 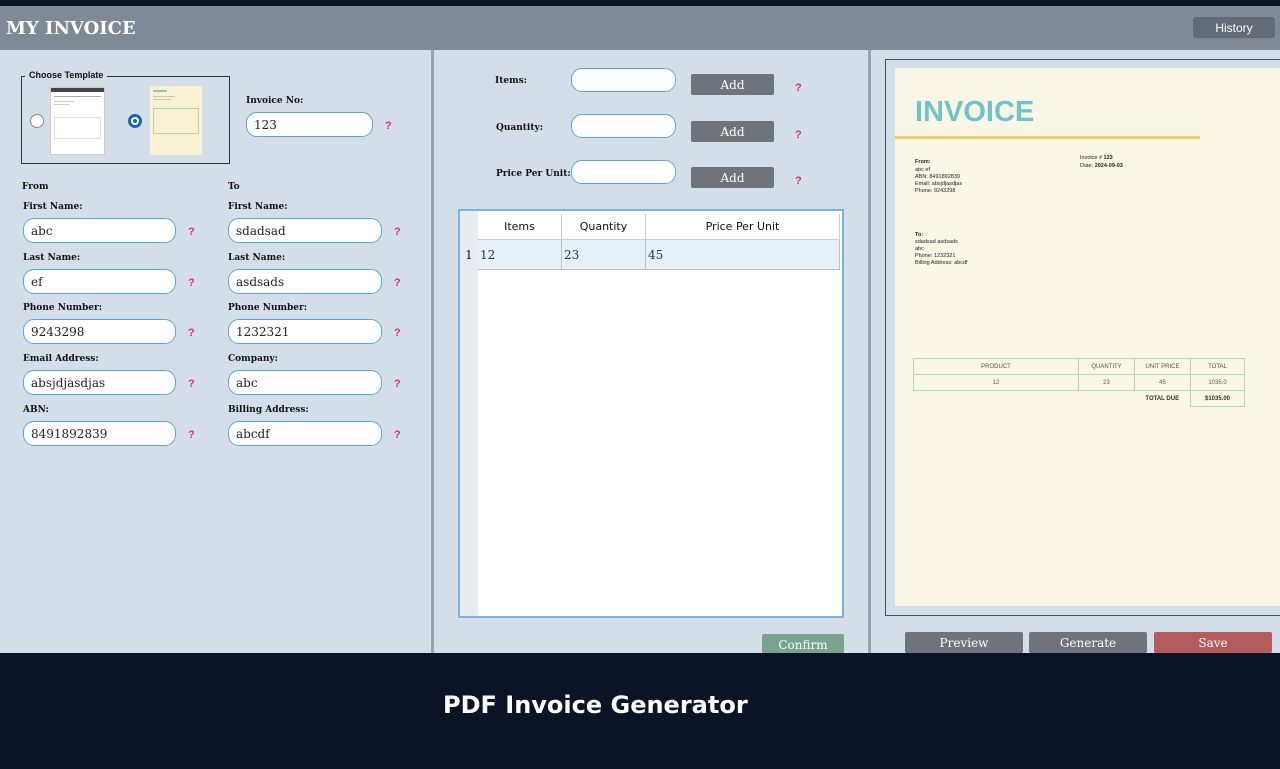 I want to click on panel-divider-left, so click(x=432, y=351).